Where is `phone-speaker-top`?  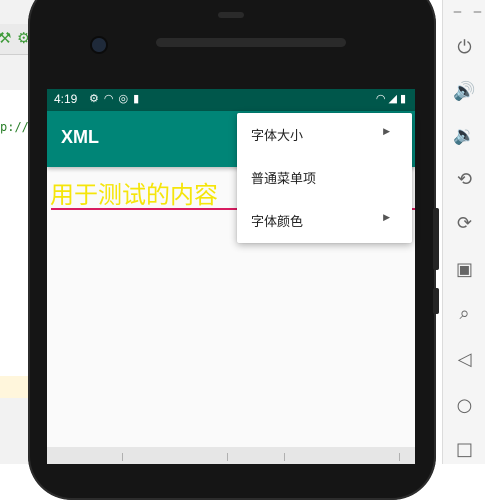 phone-speaker-top is located at coordinates (231, 15).